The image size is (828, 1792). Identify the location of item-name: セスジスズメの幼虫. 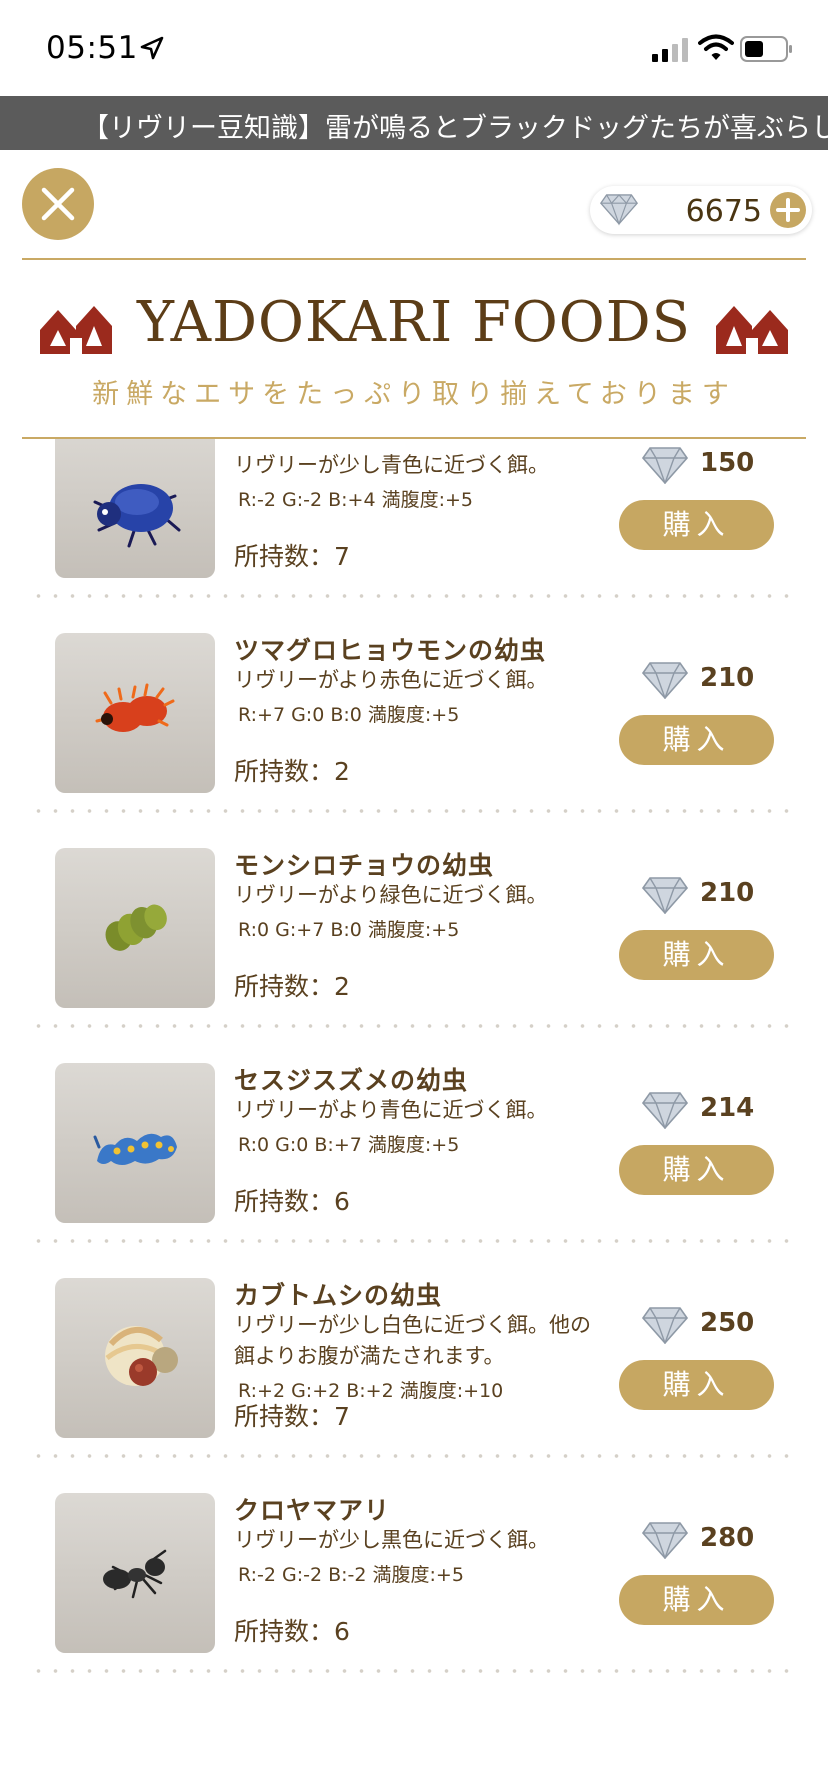
(351, 1080).